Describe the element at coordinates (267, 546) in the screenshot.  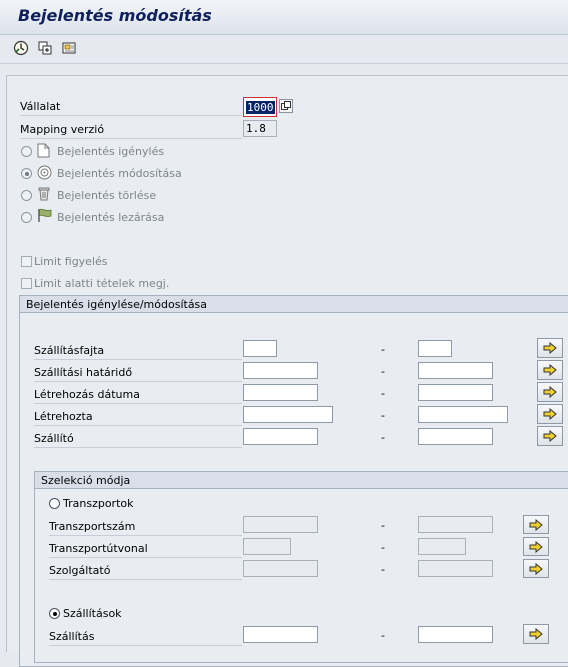
I see `transport-route-from` at that location.